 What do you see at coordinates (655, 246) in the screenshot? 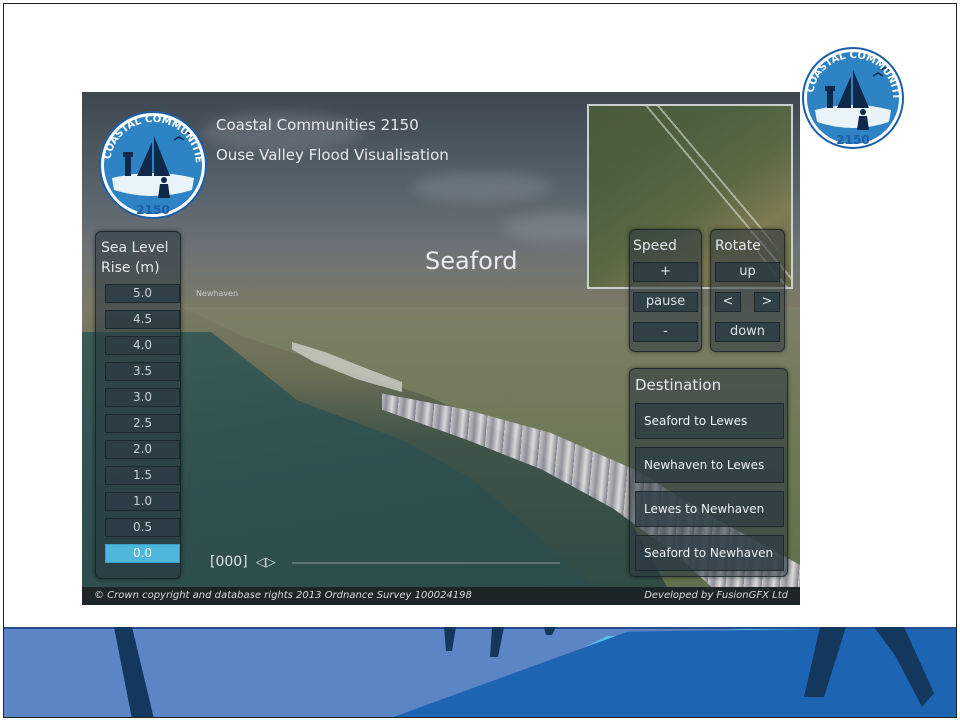
I see `speed-title: Speed` at bounding box center [655, 246].